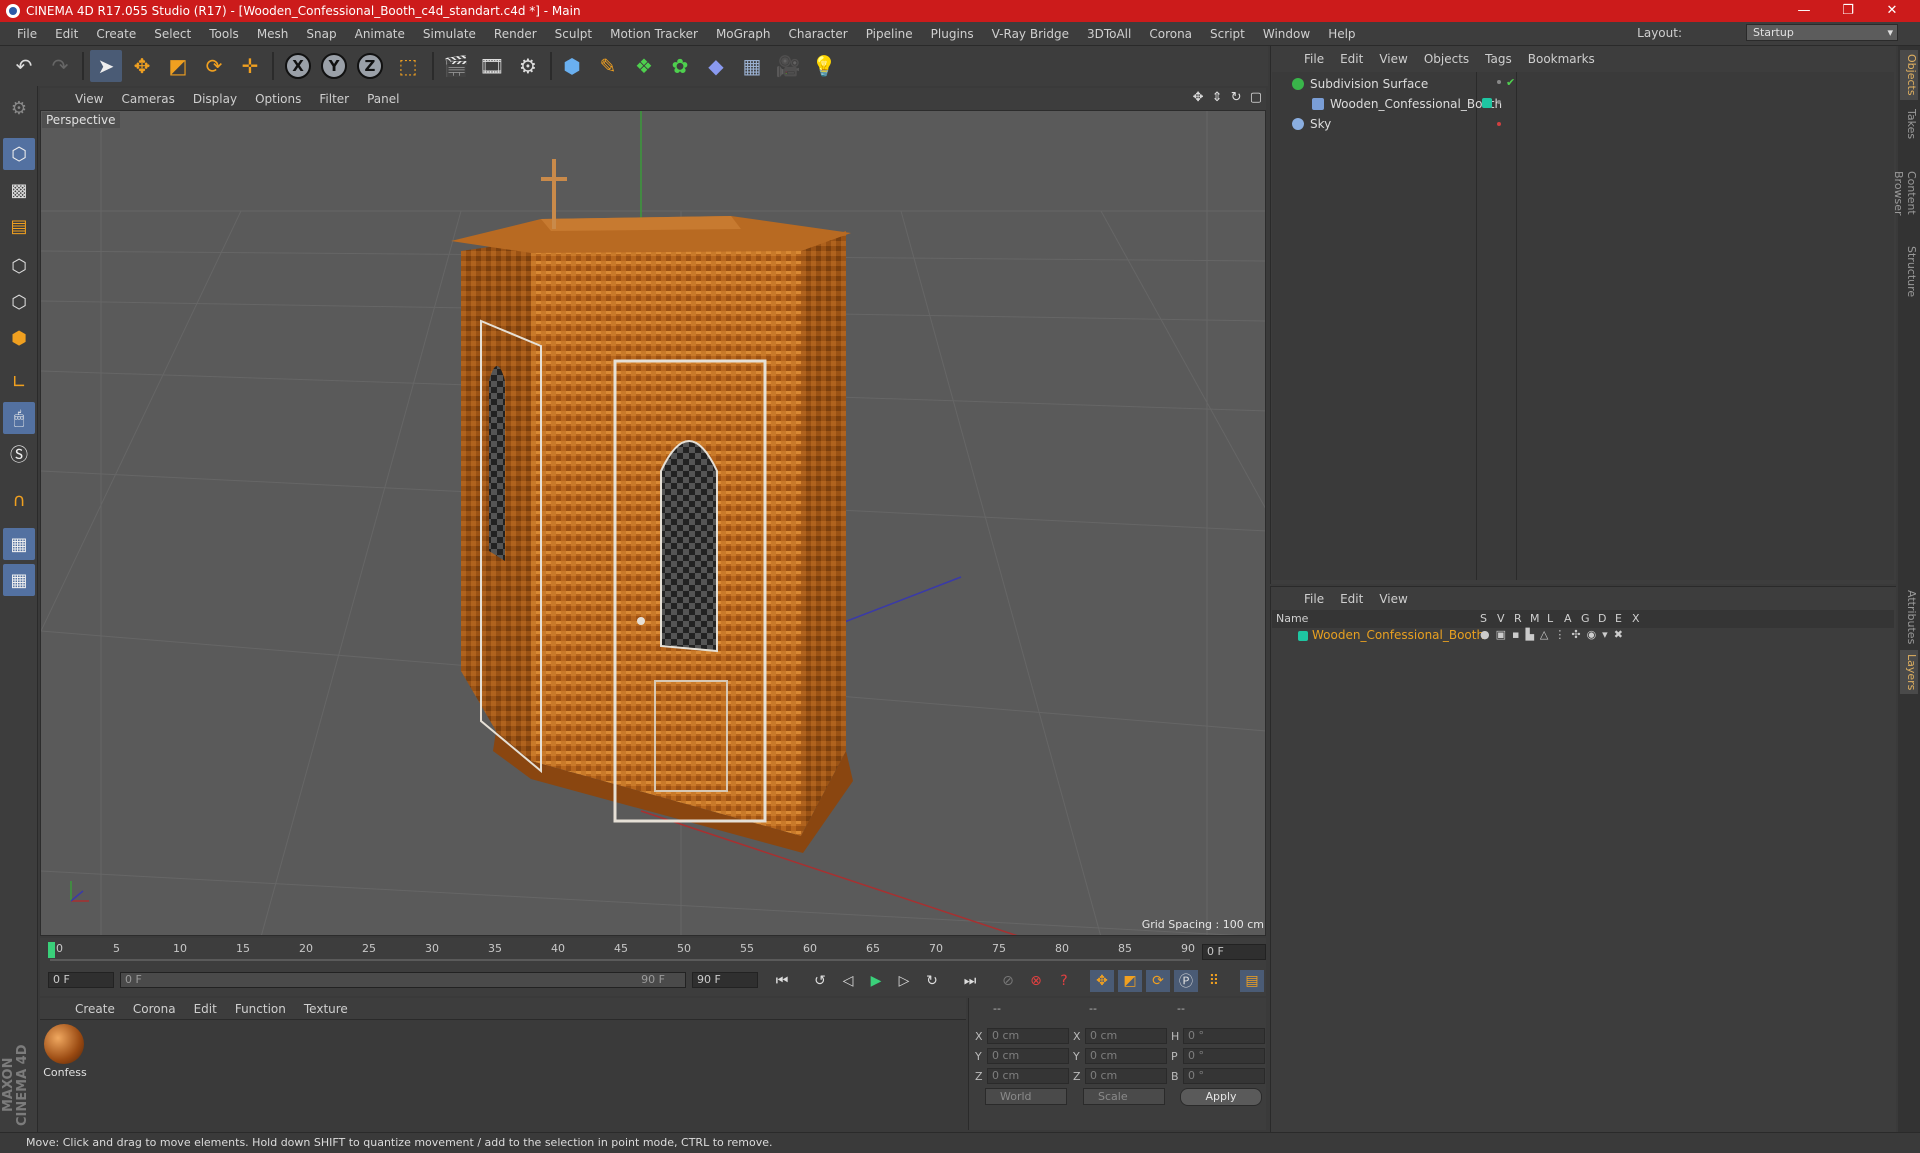 This screenshot has height=1153, width=1920. I want to click on play-icon: ▶, so click(876, 981).